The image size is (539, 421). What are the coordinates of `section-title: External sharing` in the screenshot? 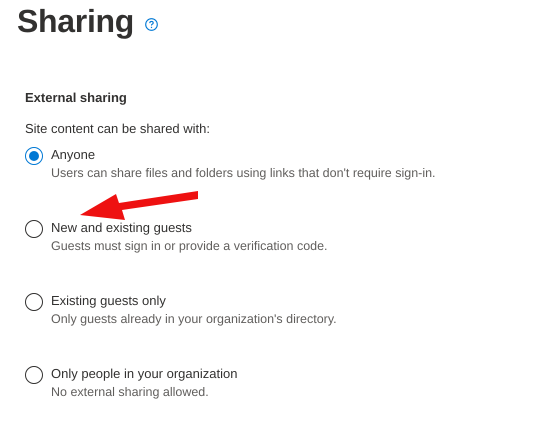 It's located at (76, 97).